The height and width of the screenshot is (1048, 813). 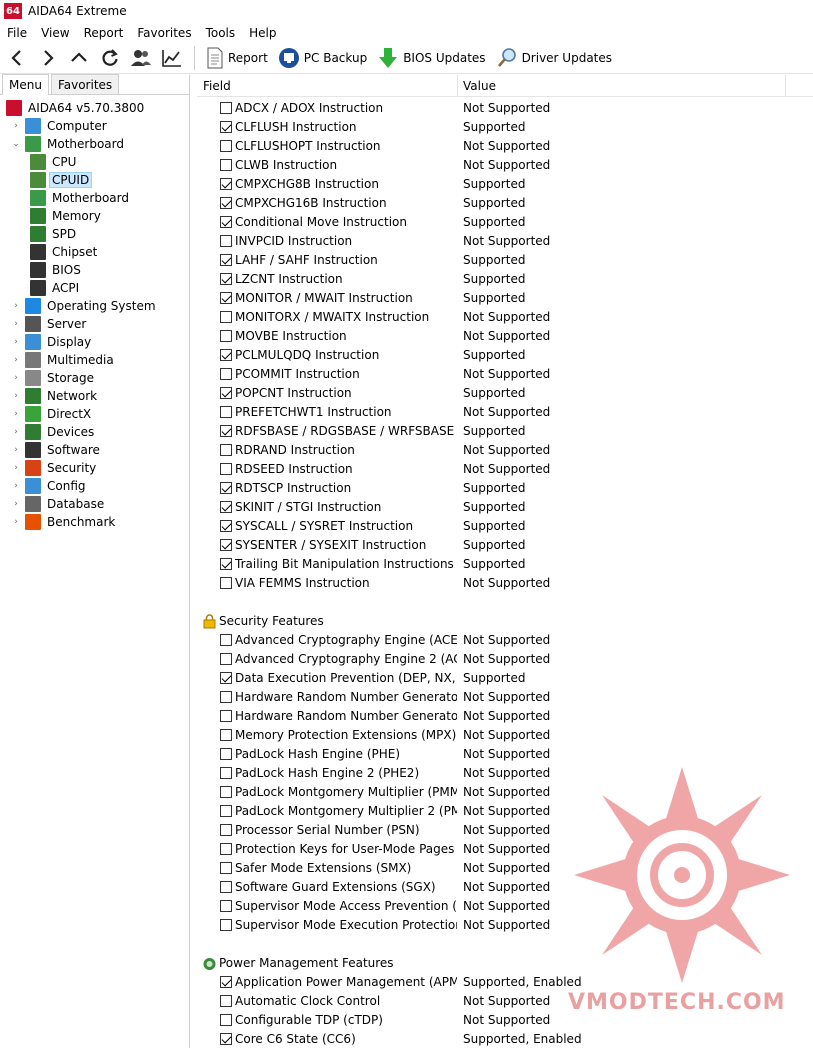 I want to click on tree-item: › Storage, so click(x=53, y=378).